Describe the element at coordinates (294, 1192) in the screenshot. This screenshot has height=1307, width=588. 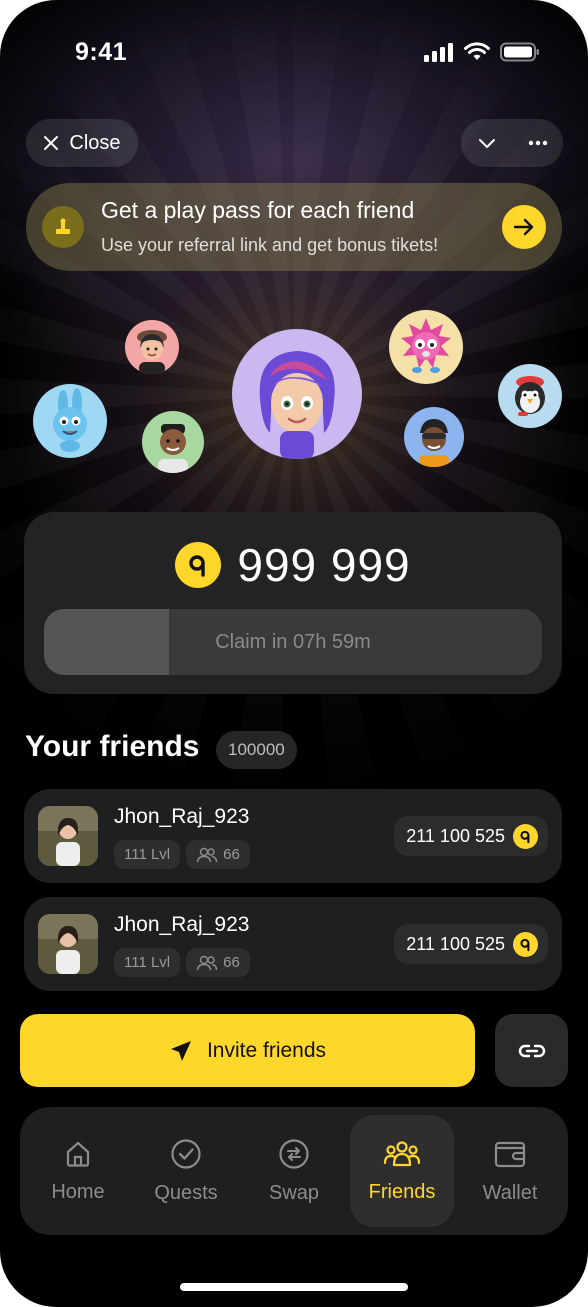
I see `tab-label: Swap` at that location.